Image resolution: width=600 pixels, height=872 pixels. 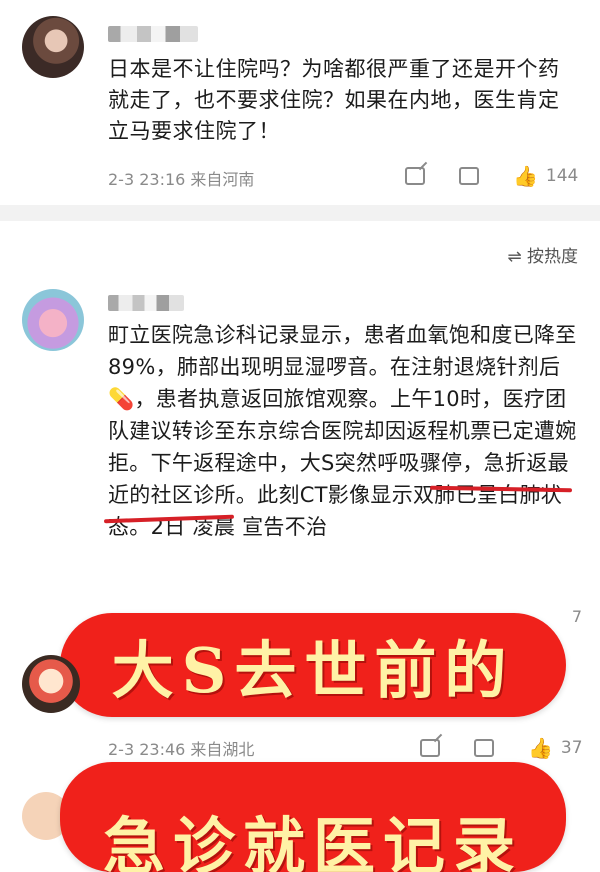 What do you see at coordinates (552, 257) in the screenshot?
I see `sort-label: 按热度` at bounding box center [552, 257].